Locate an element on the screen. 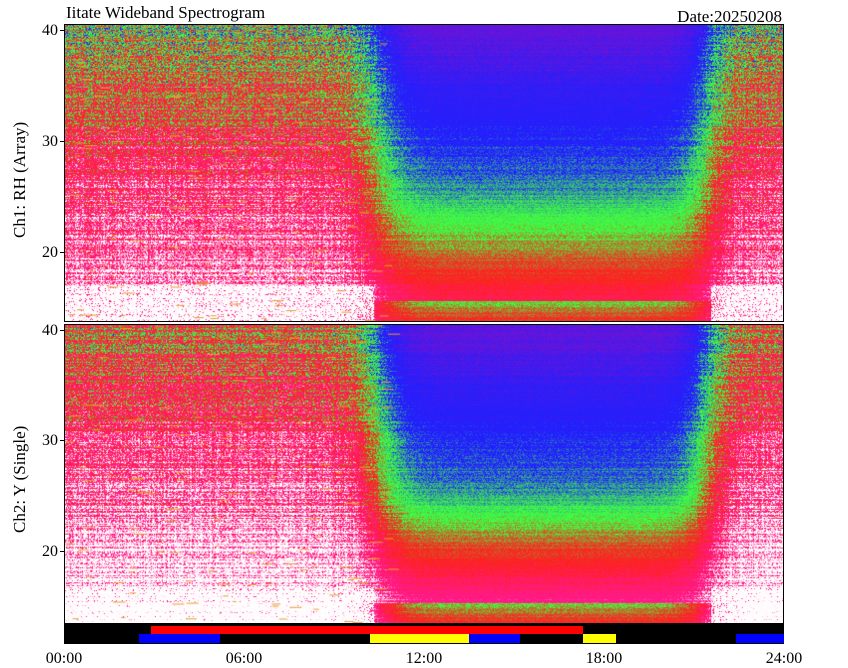  ytick-ch2-20: 20 is located at coordinates (50, 551).